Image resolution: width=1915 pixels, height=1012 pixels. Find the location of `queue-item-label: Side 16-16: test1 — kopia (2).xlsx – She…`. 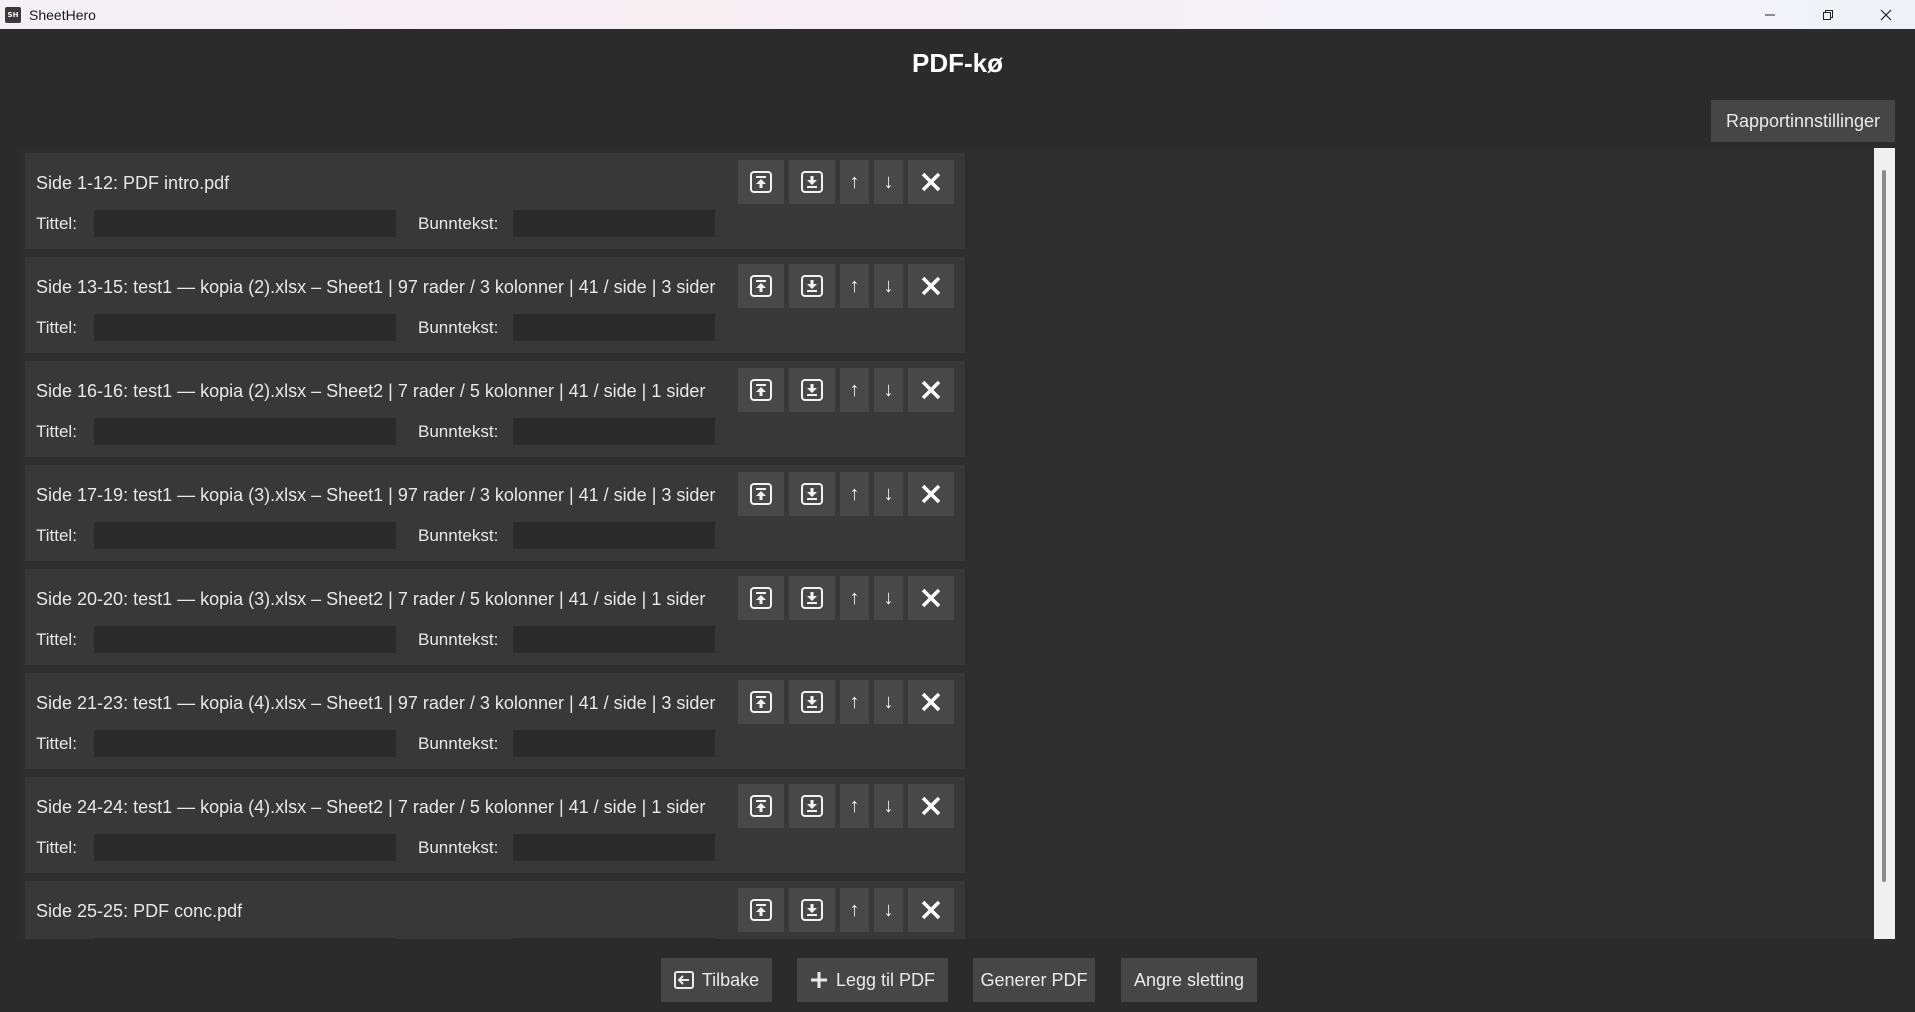

queue-item-label: Side 16-16: test1 — kopia (2).xlsx – She… is located at coordinates (371, 391).